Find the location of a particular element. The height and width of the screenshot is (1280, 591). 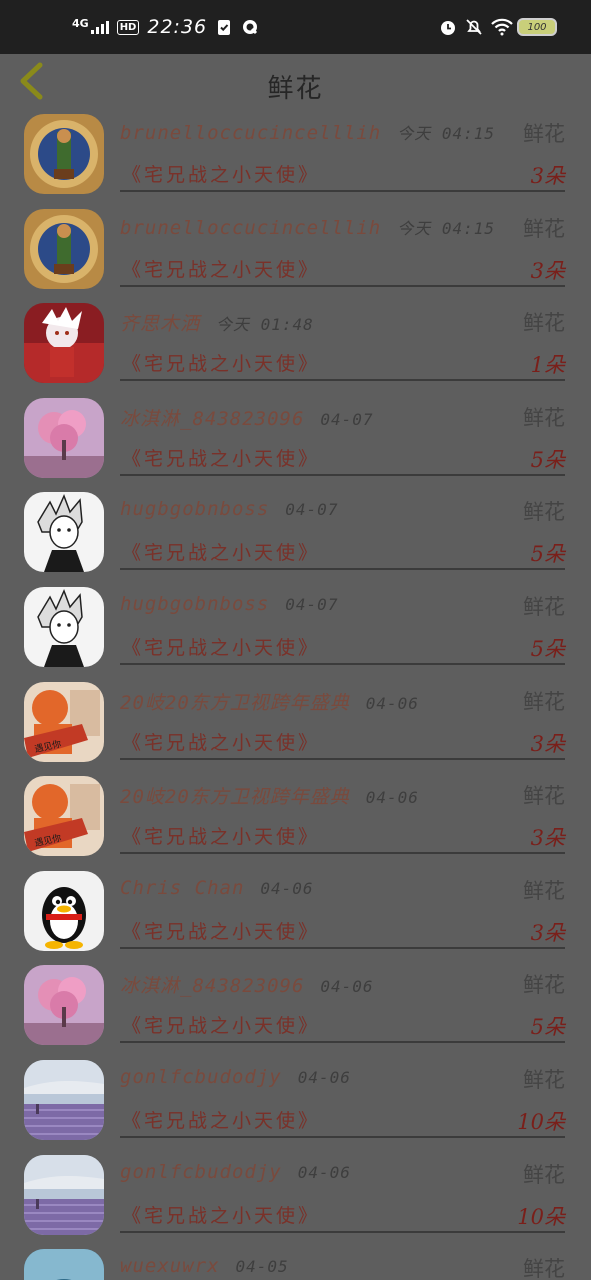

game-character-avatar is located at coordinates (64, 154).